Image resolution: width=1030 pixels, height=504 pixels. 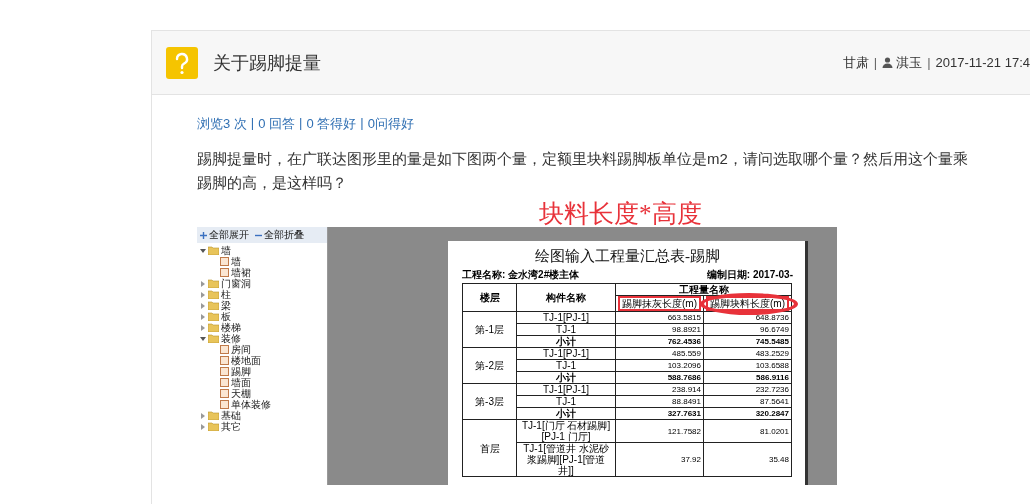 What do you see at coordinates (241, 382) in the screenshot?
I see `tree-item: 墙面` at bounding box center [241, 382].